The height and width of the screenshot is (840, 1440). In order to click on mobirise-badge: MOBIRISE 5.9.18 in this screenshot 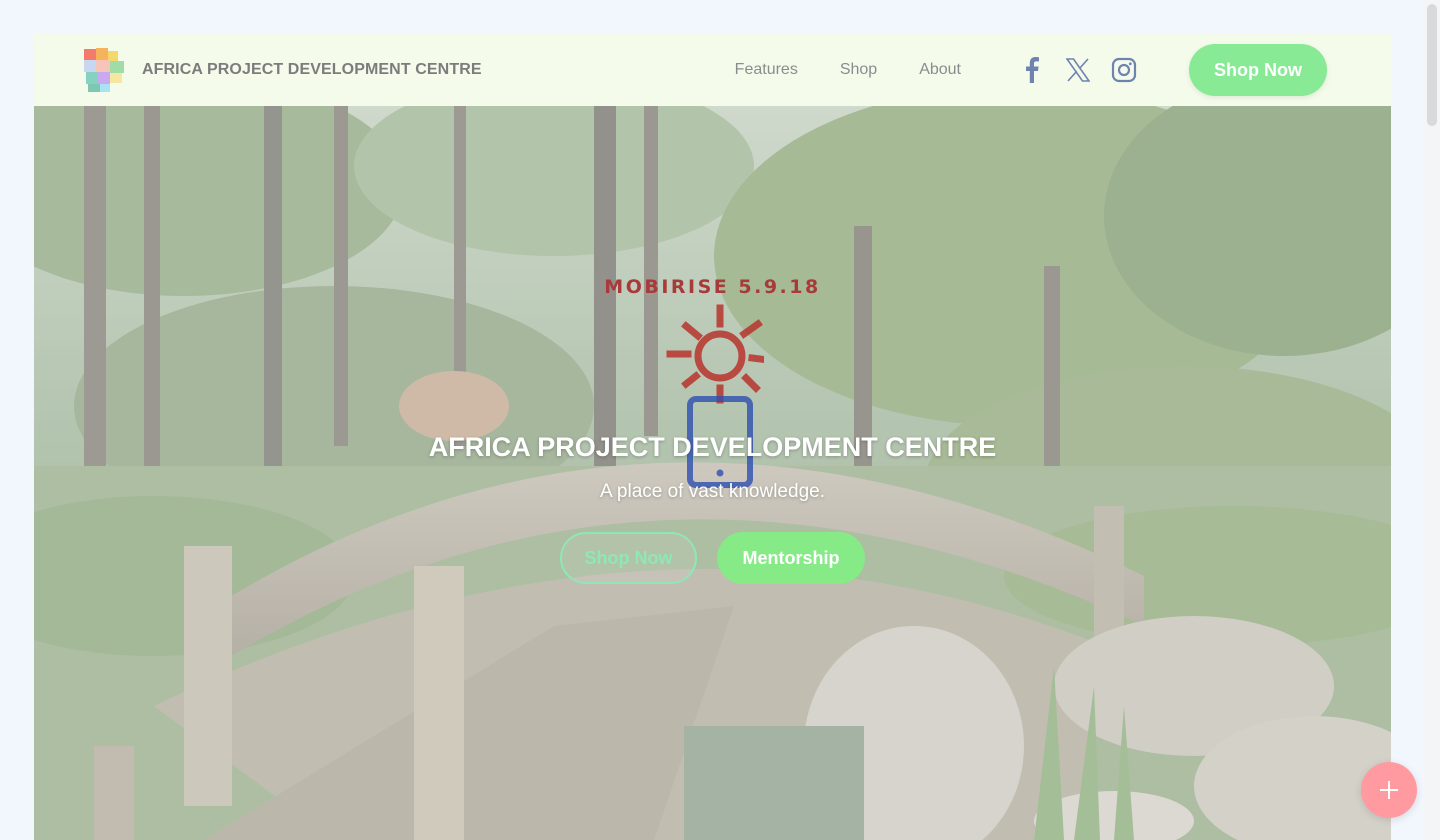, I will do `click(712, 287)`.